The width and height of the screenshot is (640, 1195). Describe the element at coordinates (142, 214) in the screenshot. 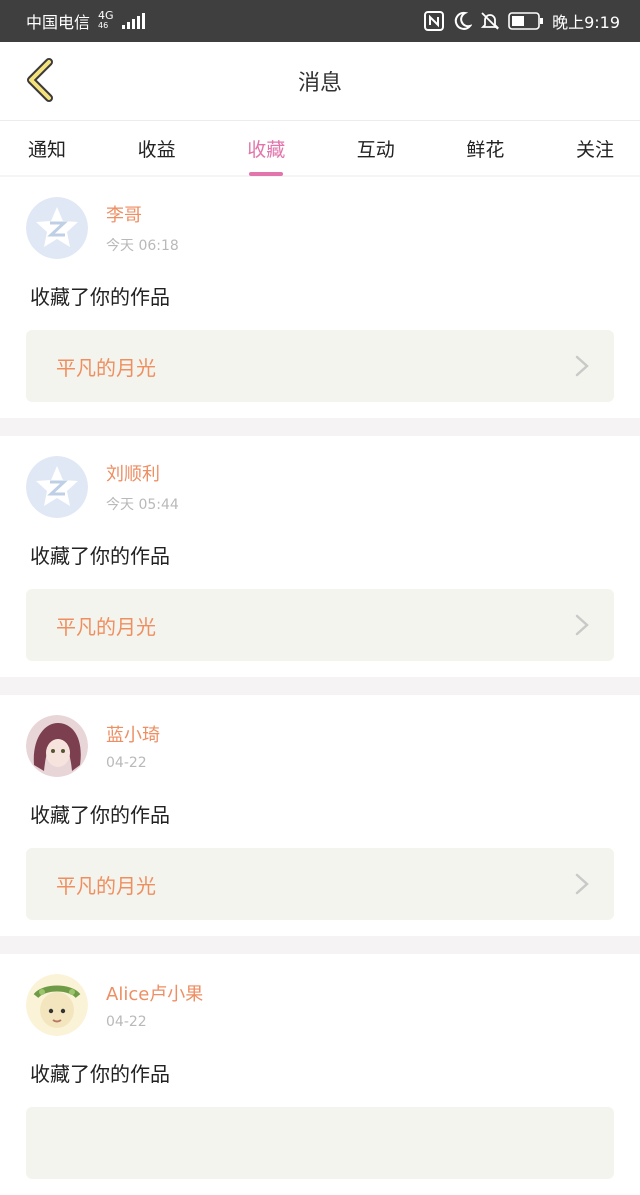

I see `username: 李哥` at that location.